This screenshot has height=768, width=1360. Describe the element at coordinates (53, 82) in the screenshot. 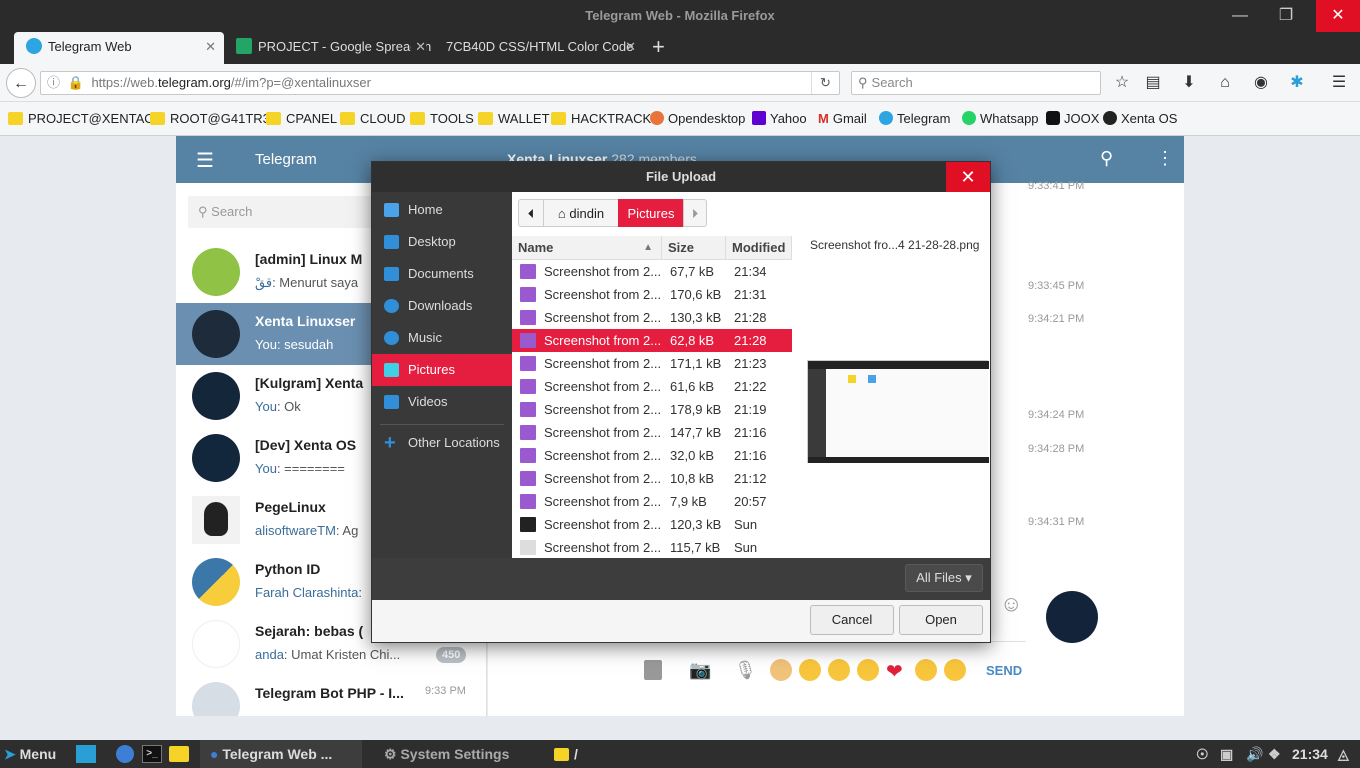

I see `info-icon: ⓘ` at that location.